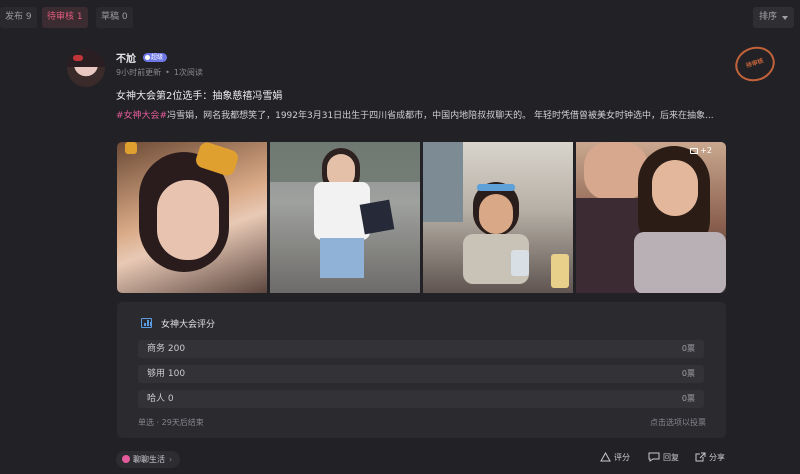  Describe the element at coordinates (400, 18) in the screenshot. I see `top-bar: 发布 9 待审核 1 草稿 0 排序` at that location.